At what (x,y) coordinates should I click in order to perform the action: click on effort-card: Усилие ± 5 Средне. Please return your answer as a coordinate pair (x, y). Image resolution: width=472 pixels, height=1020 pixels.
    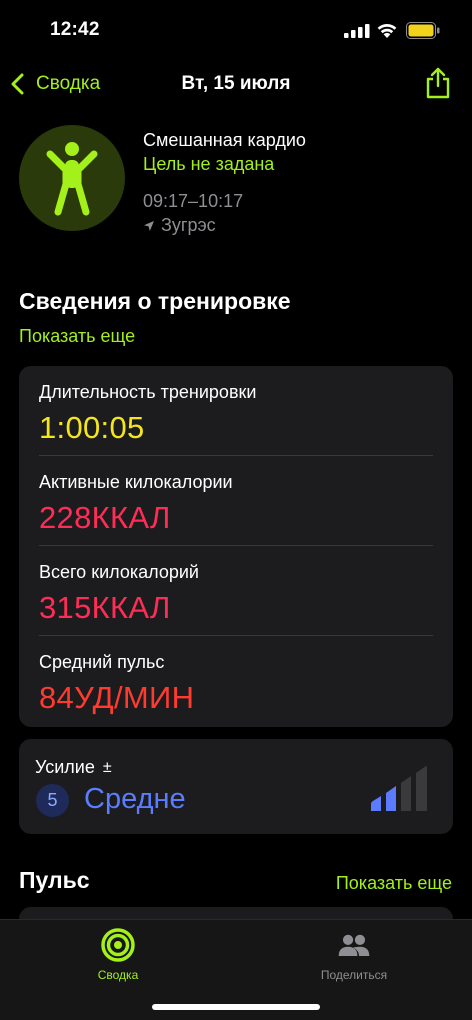
    Looking at the image, I should click on (236, 786).